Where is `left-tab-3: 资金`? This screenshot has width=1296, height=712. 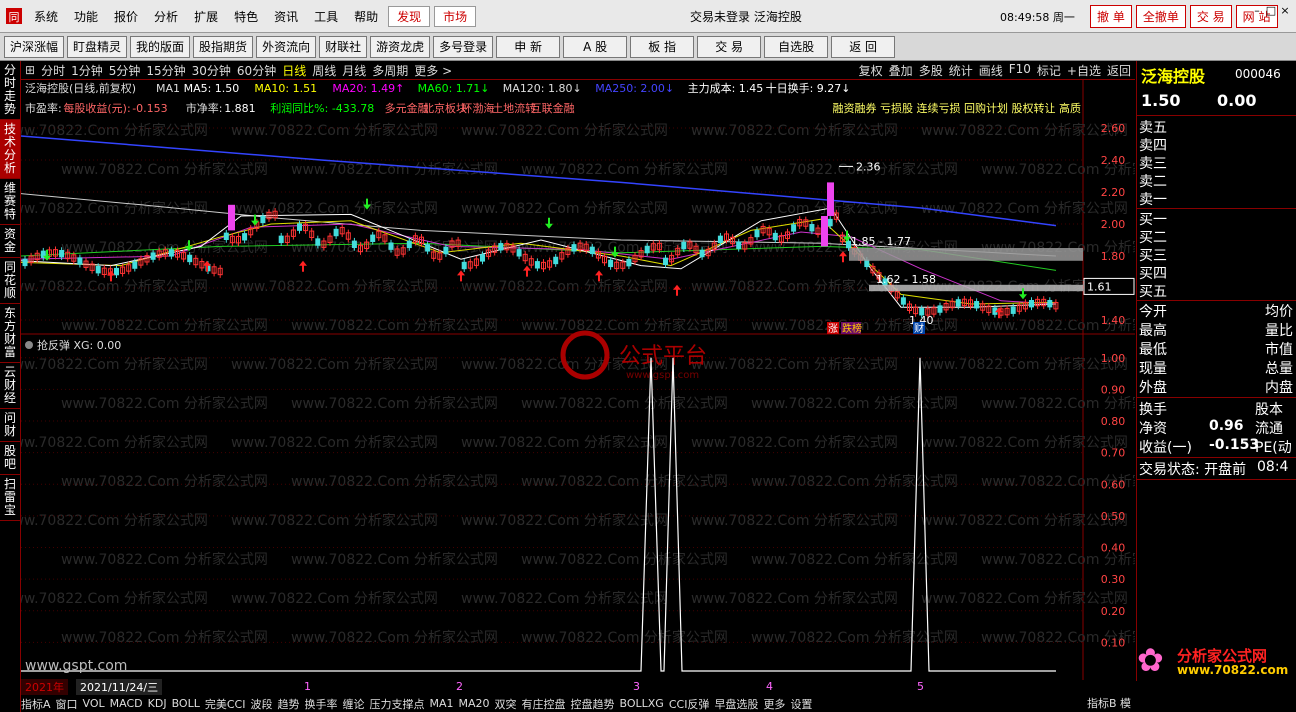 left-tab-3: 资金 is located at coordinates (10, 241).